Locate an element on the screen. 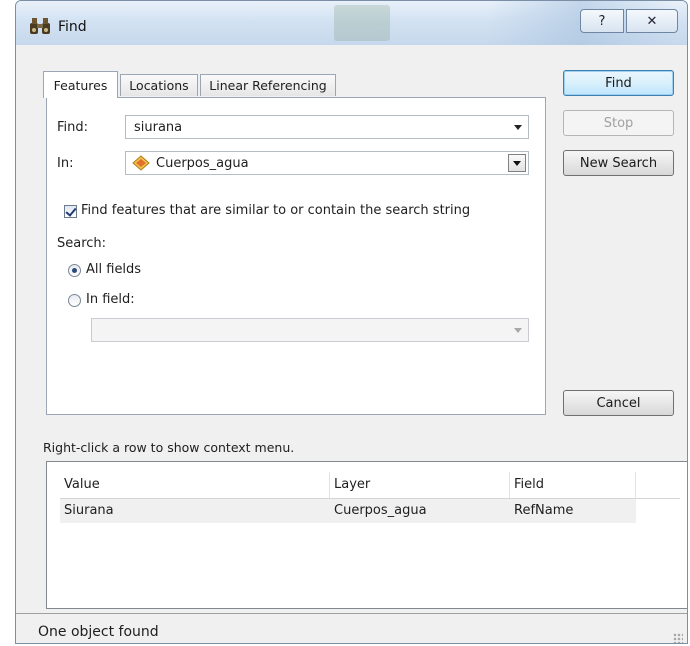  search-label: Search: is located at coordinates (82, 243).